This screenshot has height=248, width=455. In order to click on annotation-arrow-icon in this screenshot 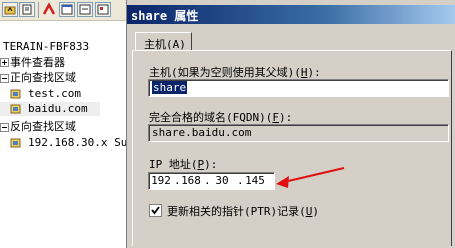, I will do `click(310, 177)`.